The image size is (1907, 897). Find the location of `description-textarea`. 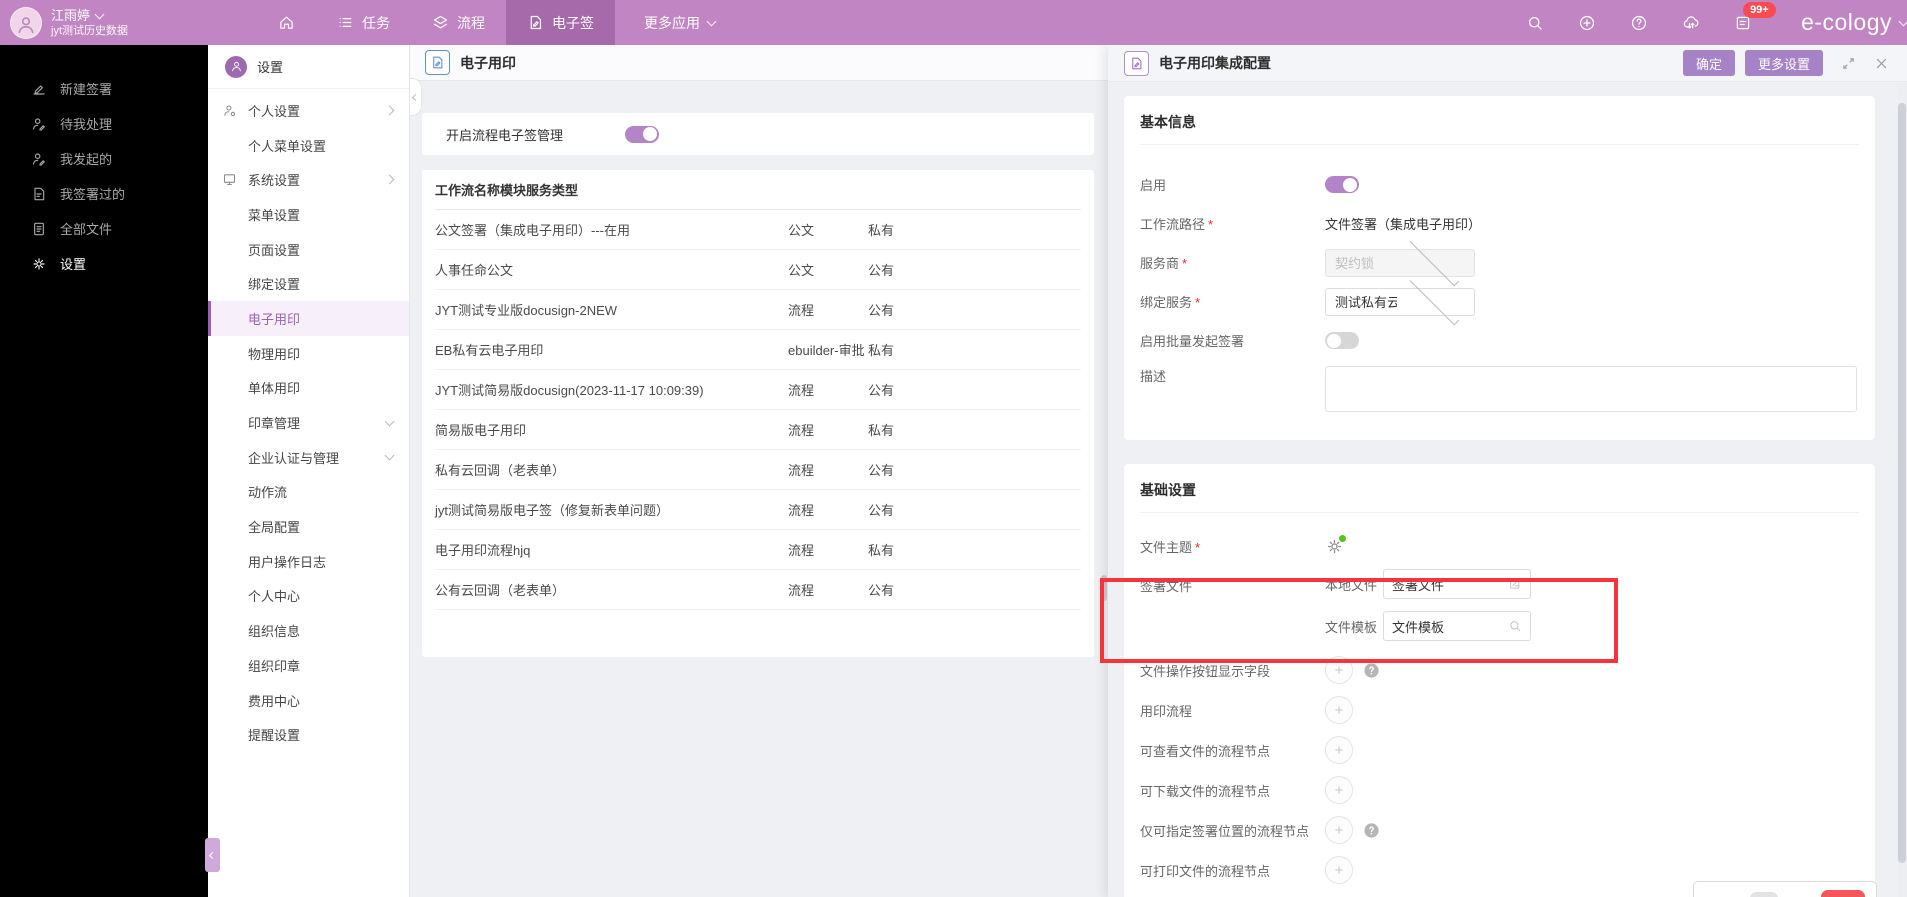

description-textarea is located at coordinates (1591, 389).